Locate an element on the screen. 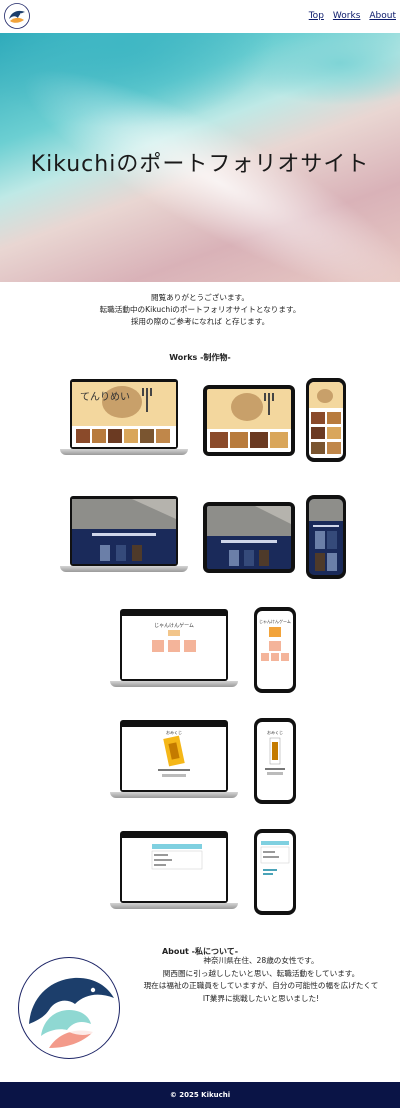 The height and width of the screenshot is (1108, 400). intro-line: 転職活動中のKikuchiのポートフォリオサイトとなります。 is located at coordinates (200, 309).